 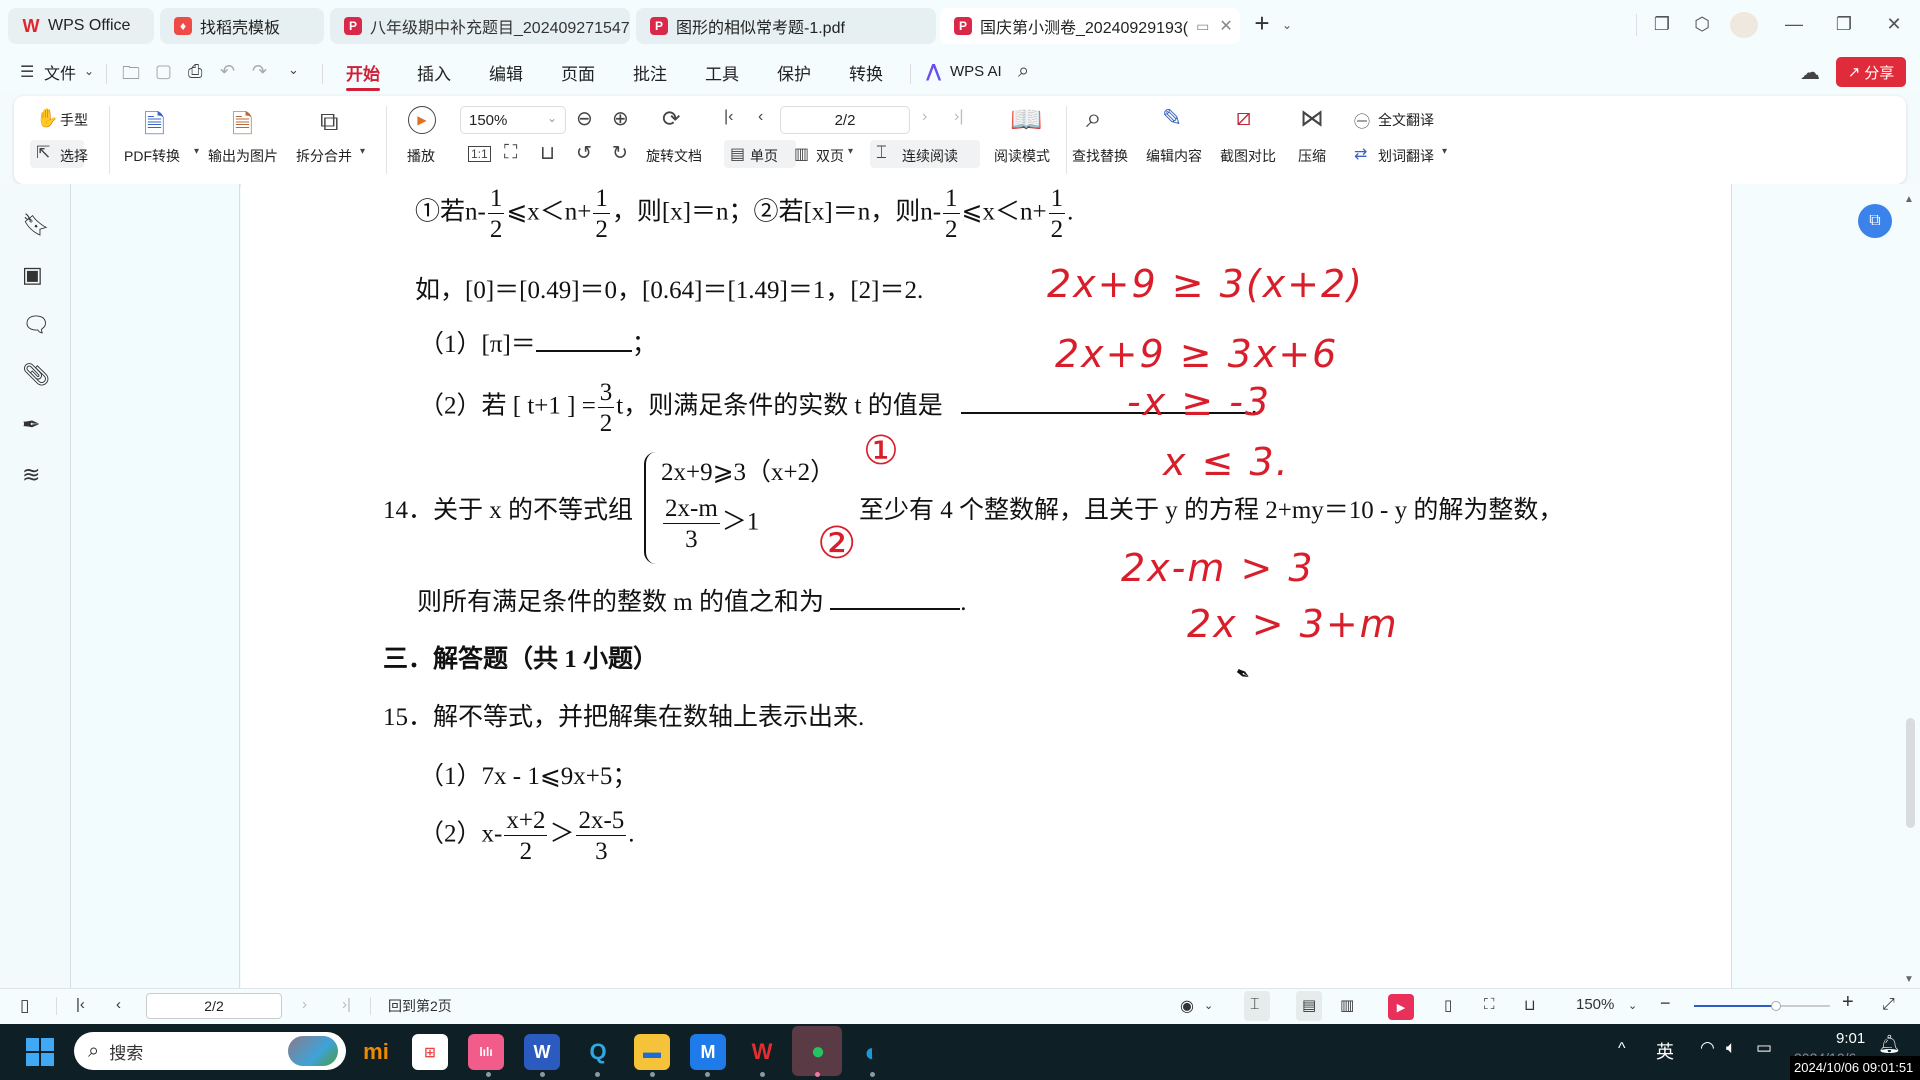 What do you see at coordinates (1401, 1007) in the screenshot?
I see `play-slideshow-button: ▶` at bounding box center [1401, 1007].